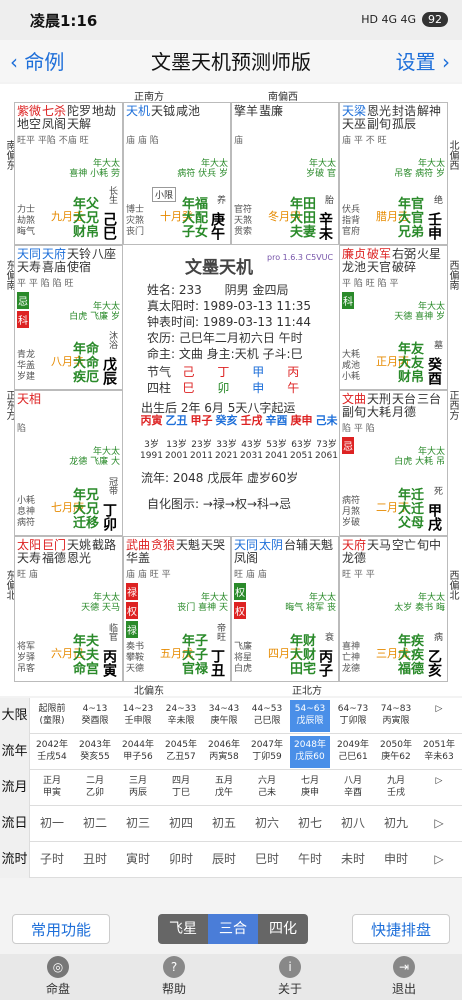 Image resolution: width=462 pixels, height=1000 pixels. I want to click on liuyue-cell: 四月 丁巳, so click(181, 788).